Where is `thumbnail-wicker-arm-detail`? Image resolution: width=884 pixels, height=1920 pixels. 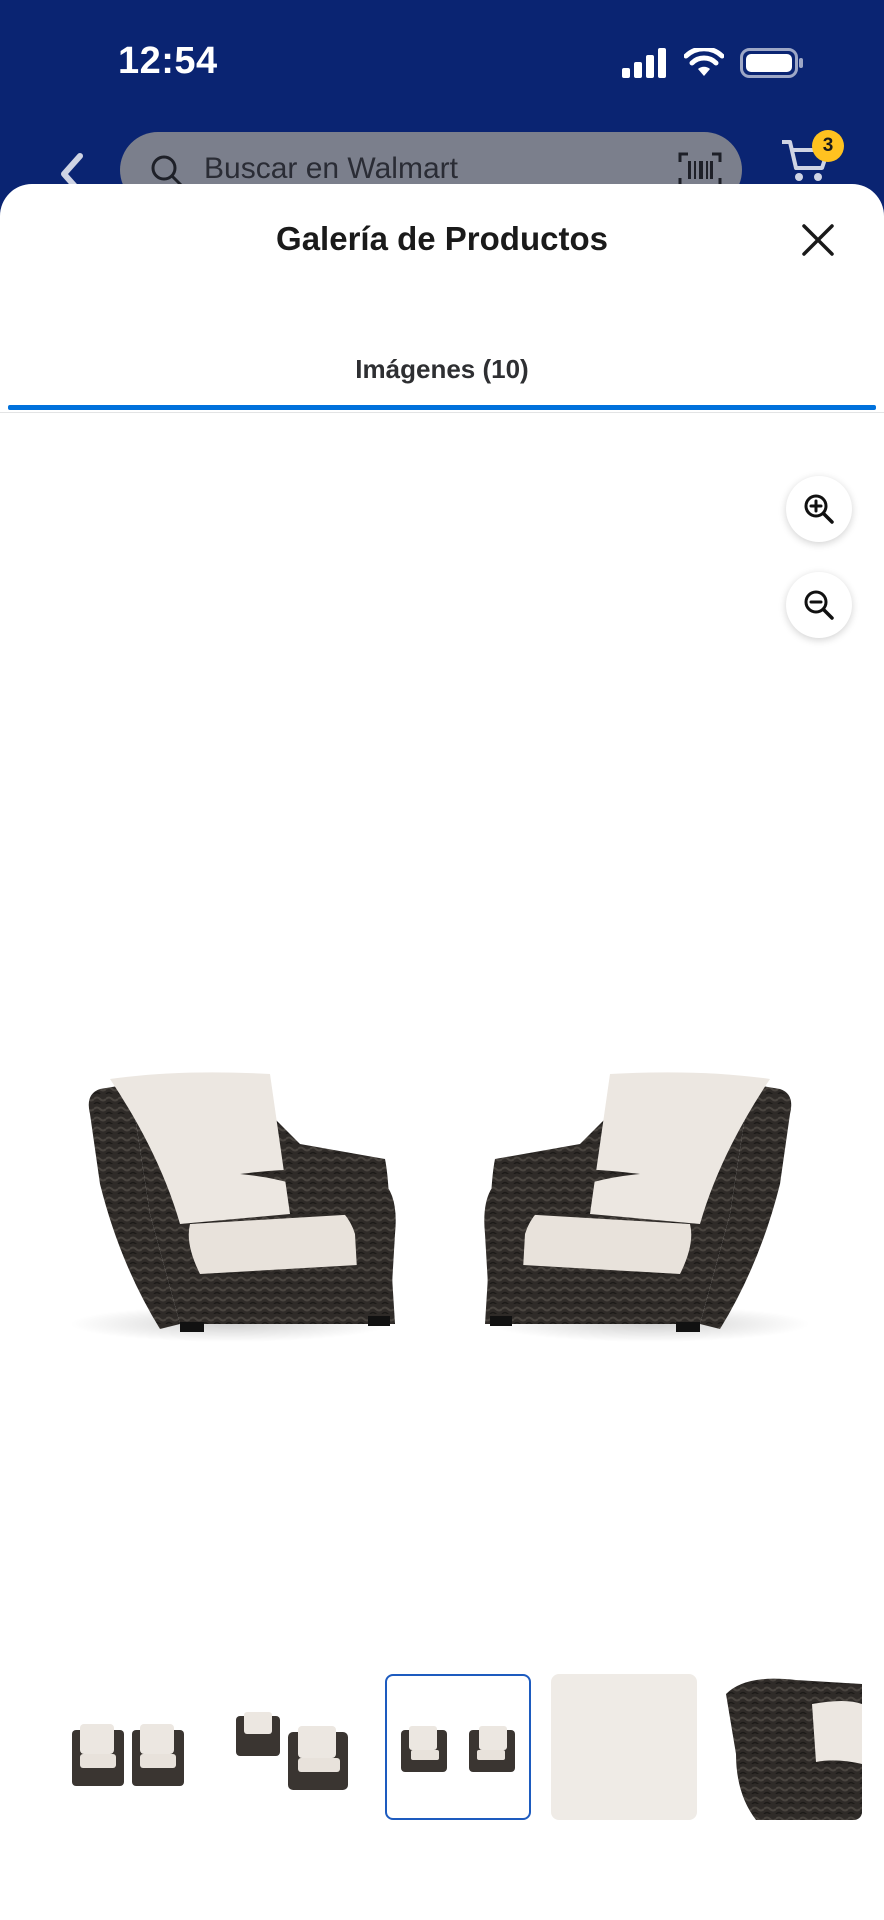
thumbnail-wicker-arm-detail is located at coordinates (789, 1747).